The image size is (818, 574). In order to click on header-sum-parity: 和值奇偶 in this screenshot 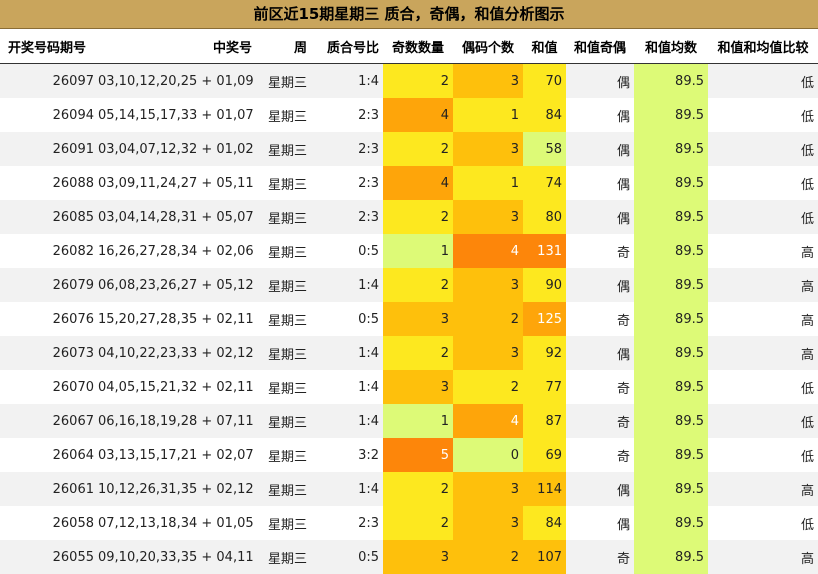, I will do `click(600, 46)`.